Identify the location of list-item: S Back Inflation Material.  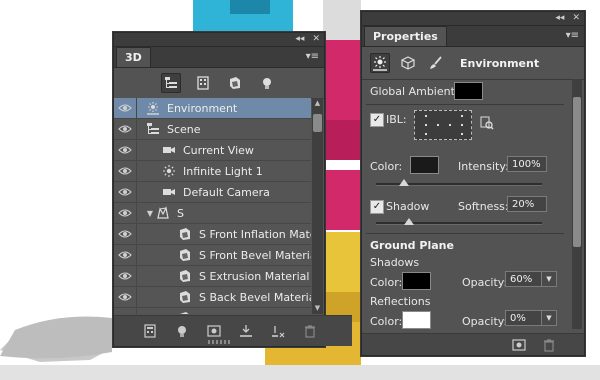
(212, 311).